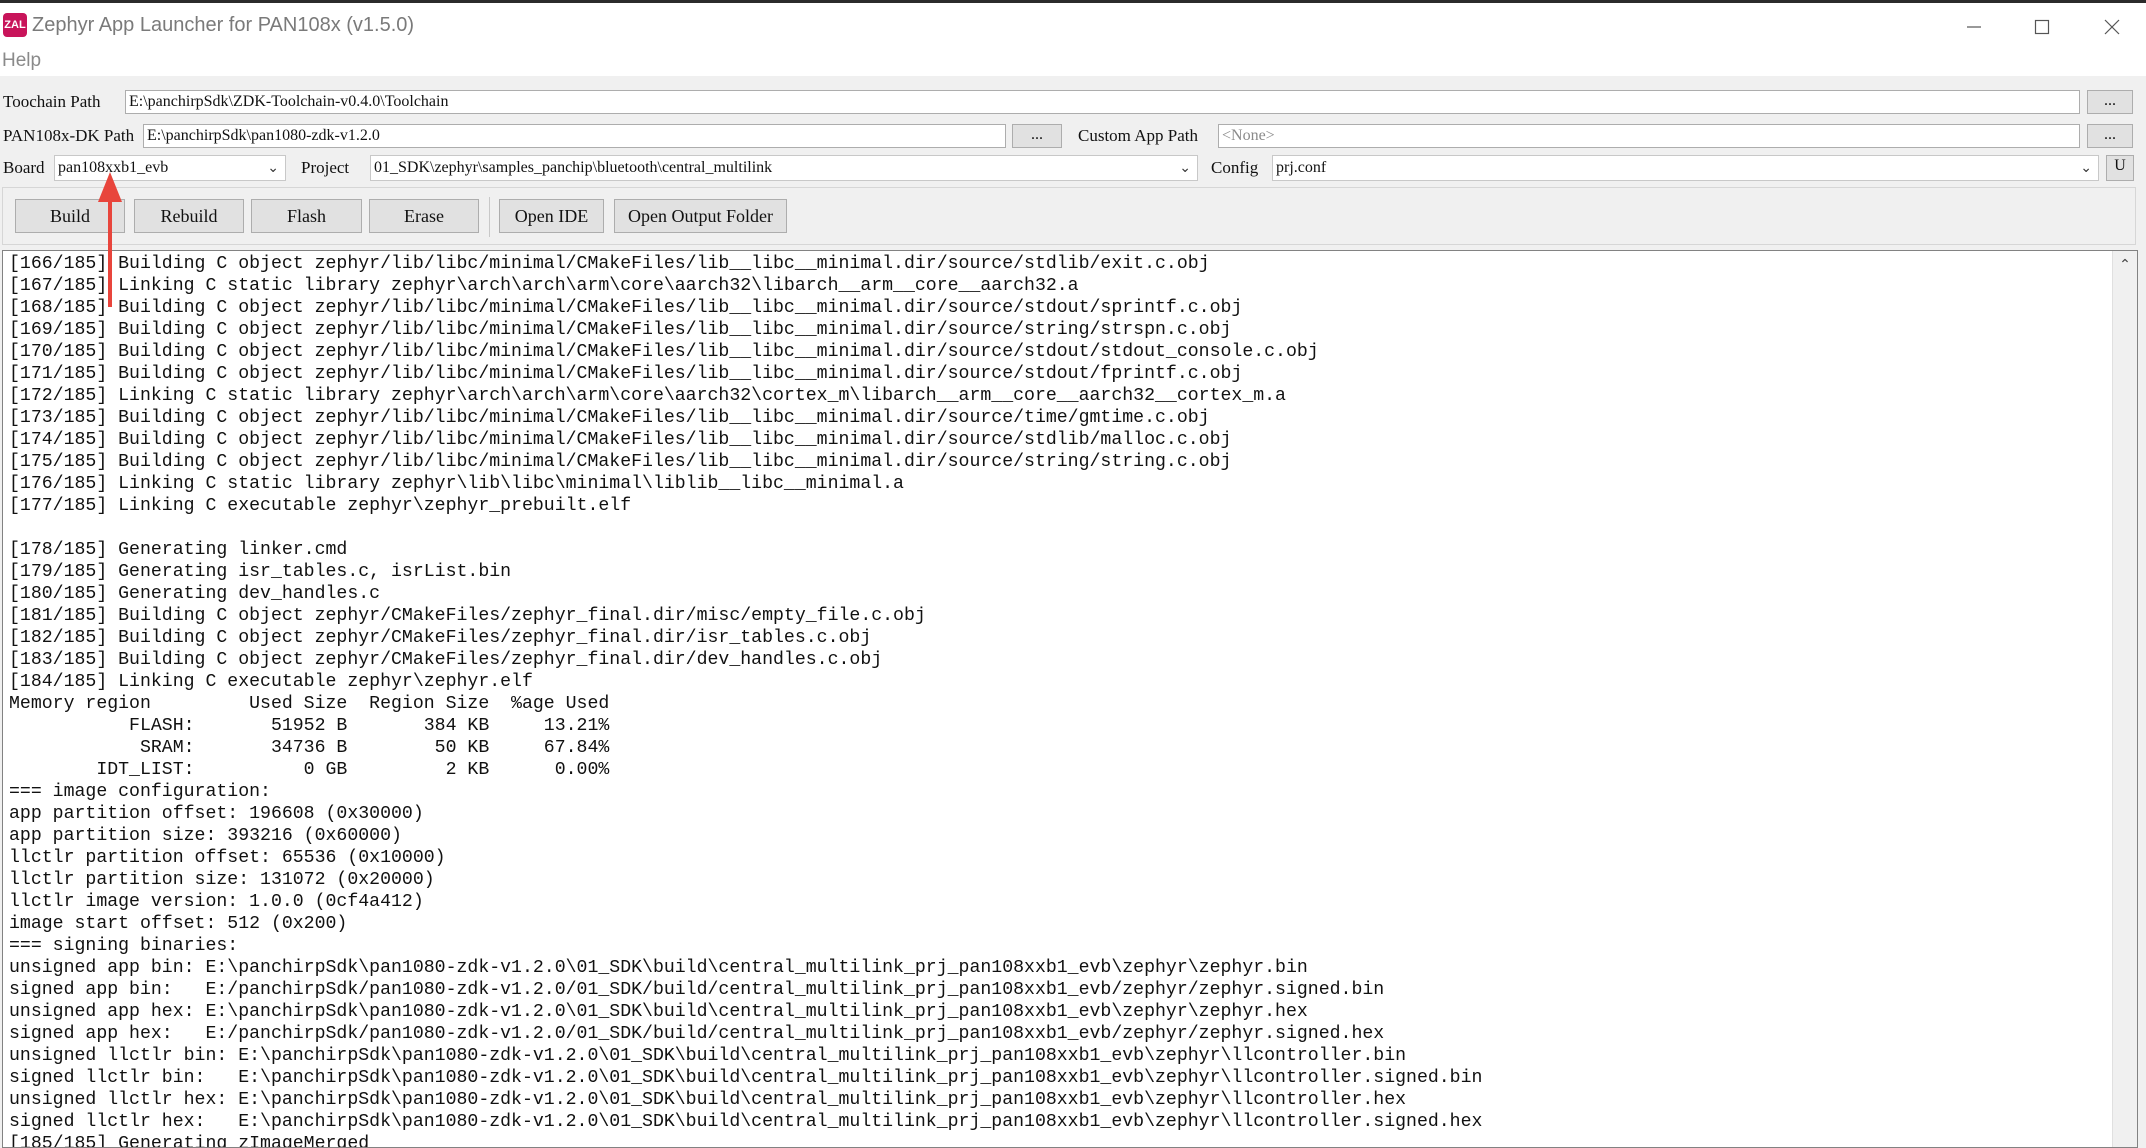 The width and height of the screenshot is (2146, 1148). Describe the element at coordinates (69, 135) in the screenshot. I see `dk-path-label: PAN108x-DK Path` at that location.